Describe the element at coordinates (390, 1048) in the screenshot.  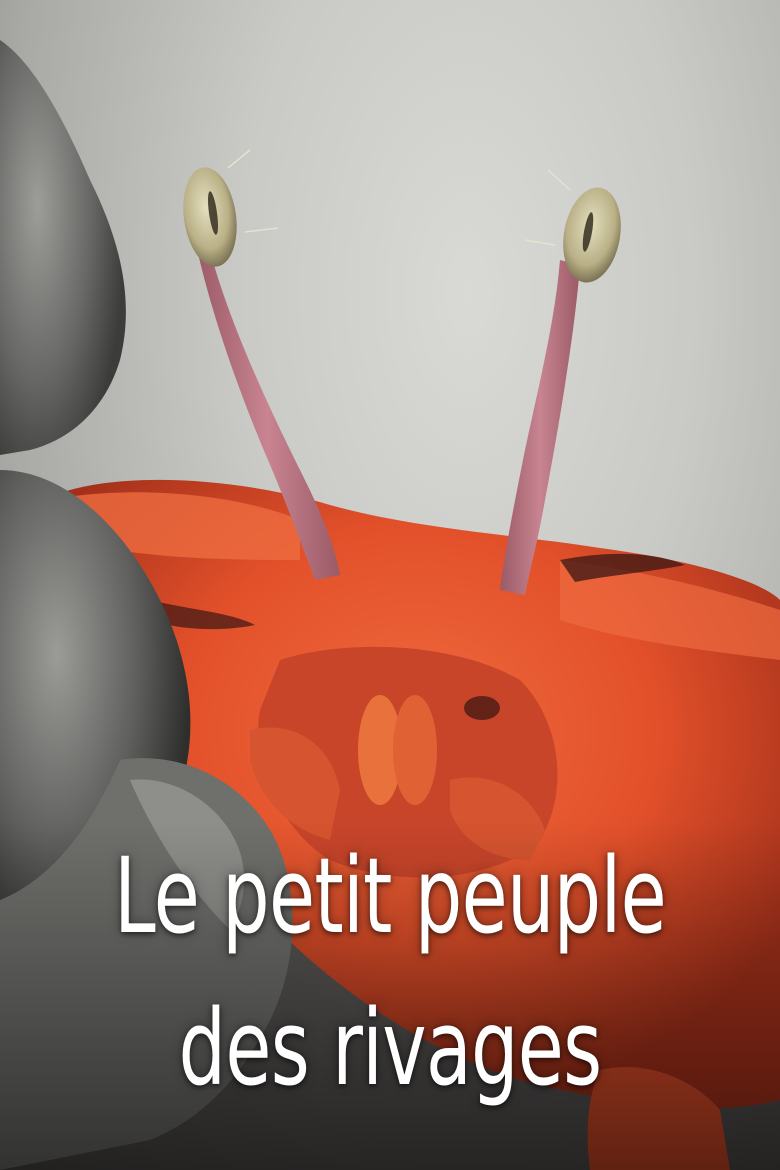
I see `title-line-2: des rivages` at that location.